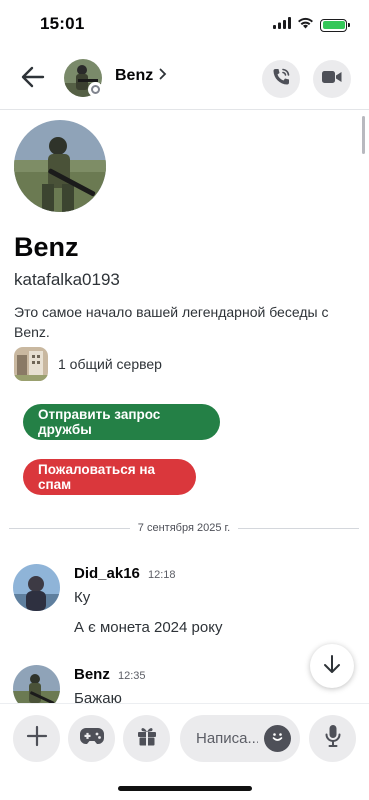 This screenshot has width=369, height=800. I want to click on signal-icon, so click(282, 25).